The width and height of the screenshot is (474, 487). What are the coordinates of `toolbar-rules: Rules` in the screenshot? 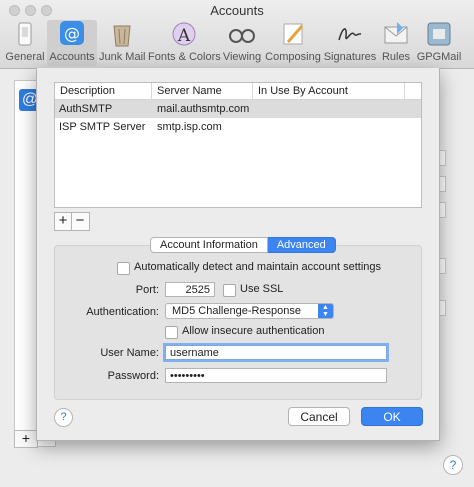 It's located at (396, 43).